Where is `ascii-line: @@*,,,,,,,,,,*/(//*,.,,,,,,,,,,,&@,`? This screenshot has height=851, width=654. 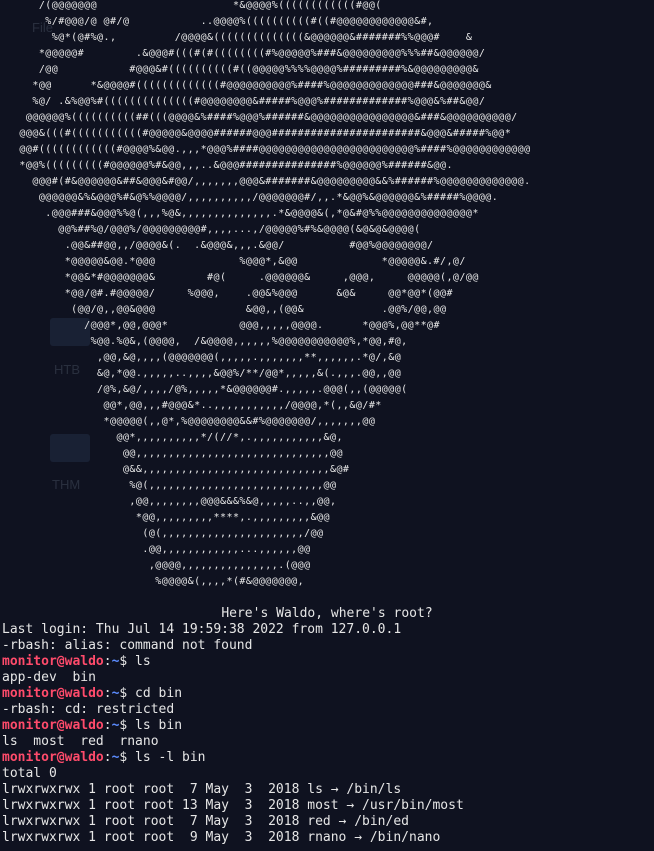 ascii-line: @@*,,,,,,,,,,*/(//*,.,,,,,,,,,,,&@, is located at coordinates (171, 437).